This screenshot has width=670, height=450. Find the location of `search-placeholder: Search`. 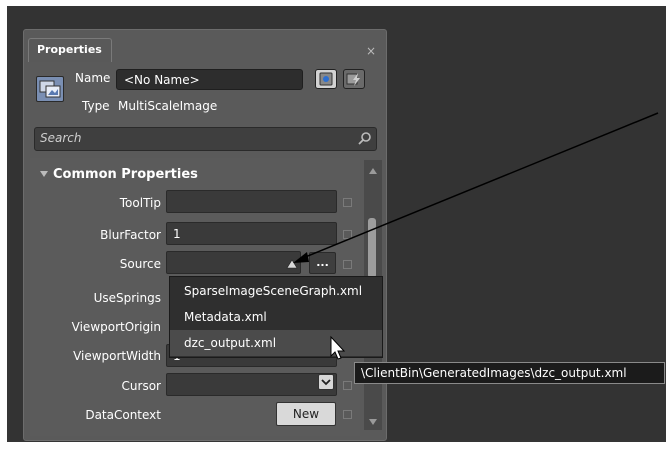

search-placeholder: Search is located at coordinates (61, 138).